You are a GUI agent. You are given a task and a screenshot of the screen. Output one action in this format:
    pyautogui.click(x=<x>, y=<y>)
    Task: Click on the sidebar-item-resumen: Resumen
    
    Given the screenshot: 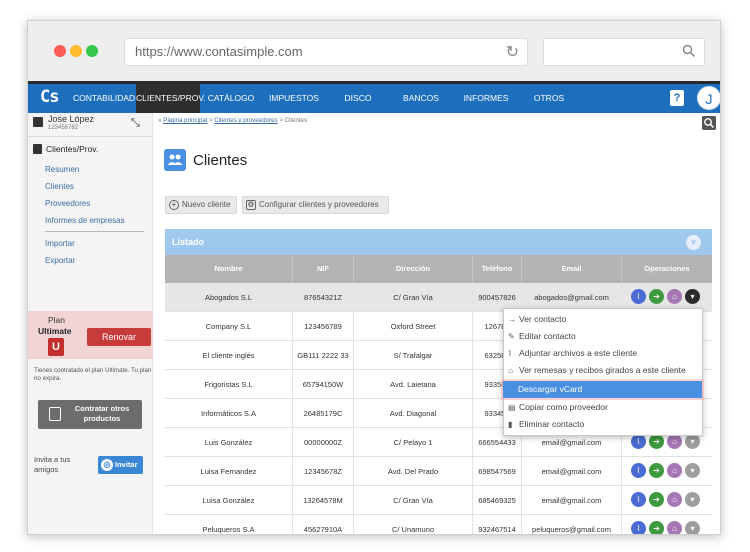 What is the action you would take?
    pyautogui.click(x=62, y=169)
    